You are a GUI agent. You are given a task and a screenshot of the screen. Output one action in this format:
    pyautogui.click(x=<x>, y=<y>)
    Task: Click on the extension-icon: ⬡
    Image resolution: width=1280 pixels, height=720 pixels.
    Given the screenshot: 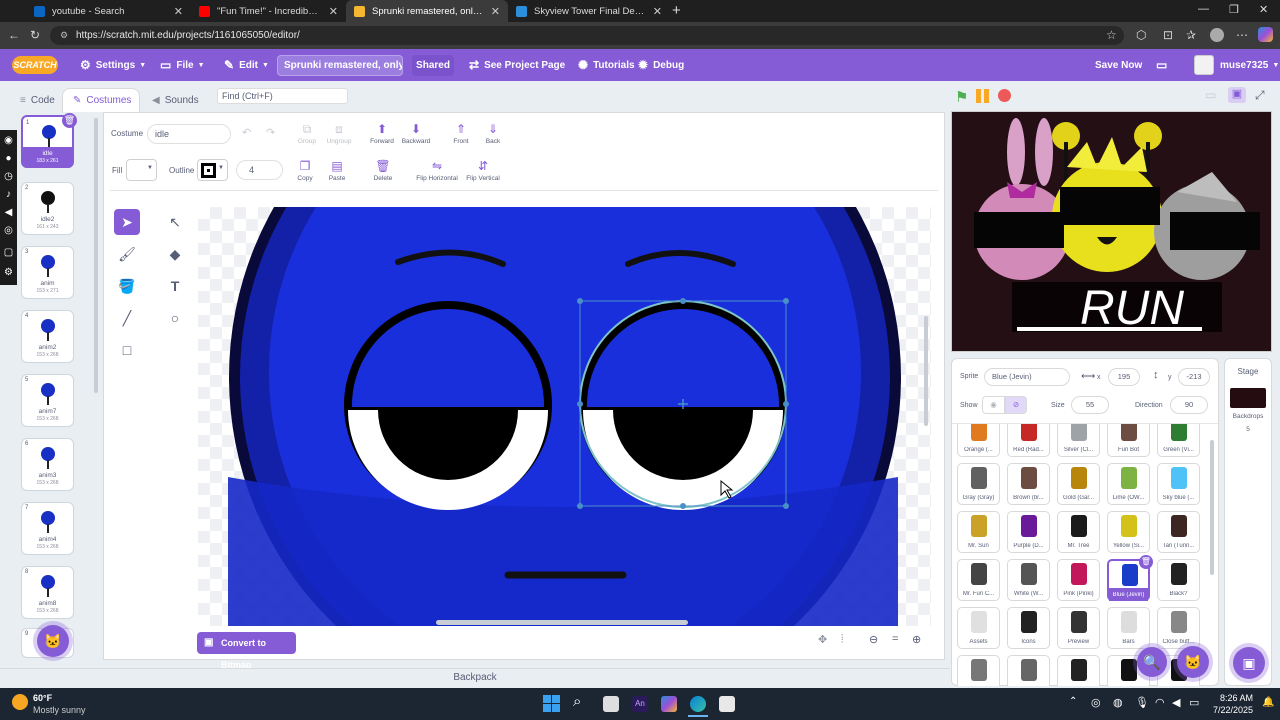 What is the action you would take?
    pyautogui.click(x=1141, y=35)
    